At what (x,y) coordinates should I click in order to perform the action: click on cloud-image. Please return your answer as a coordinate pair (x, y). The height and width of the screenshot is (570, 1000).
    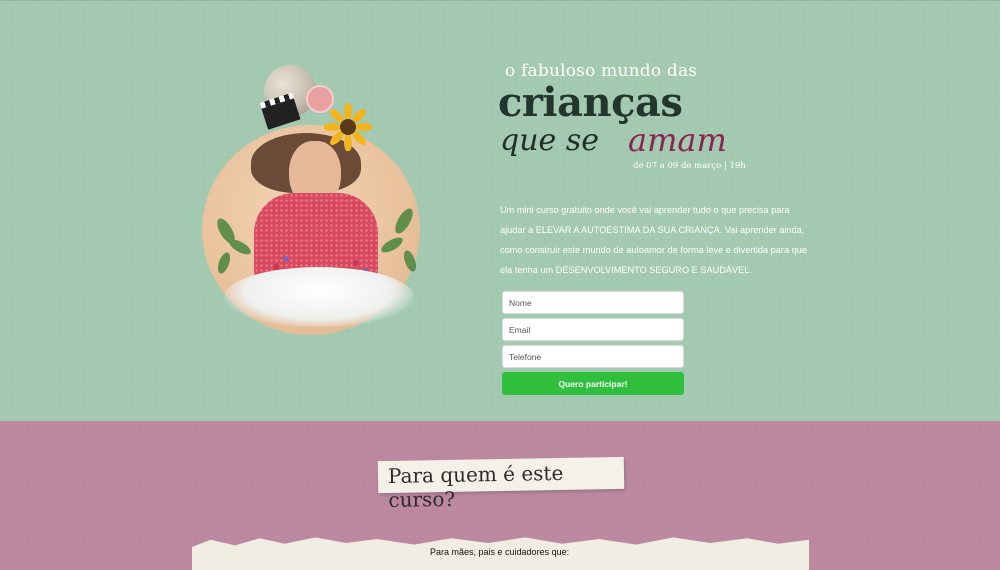
    Looking at the image, I should click on (319, 297).